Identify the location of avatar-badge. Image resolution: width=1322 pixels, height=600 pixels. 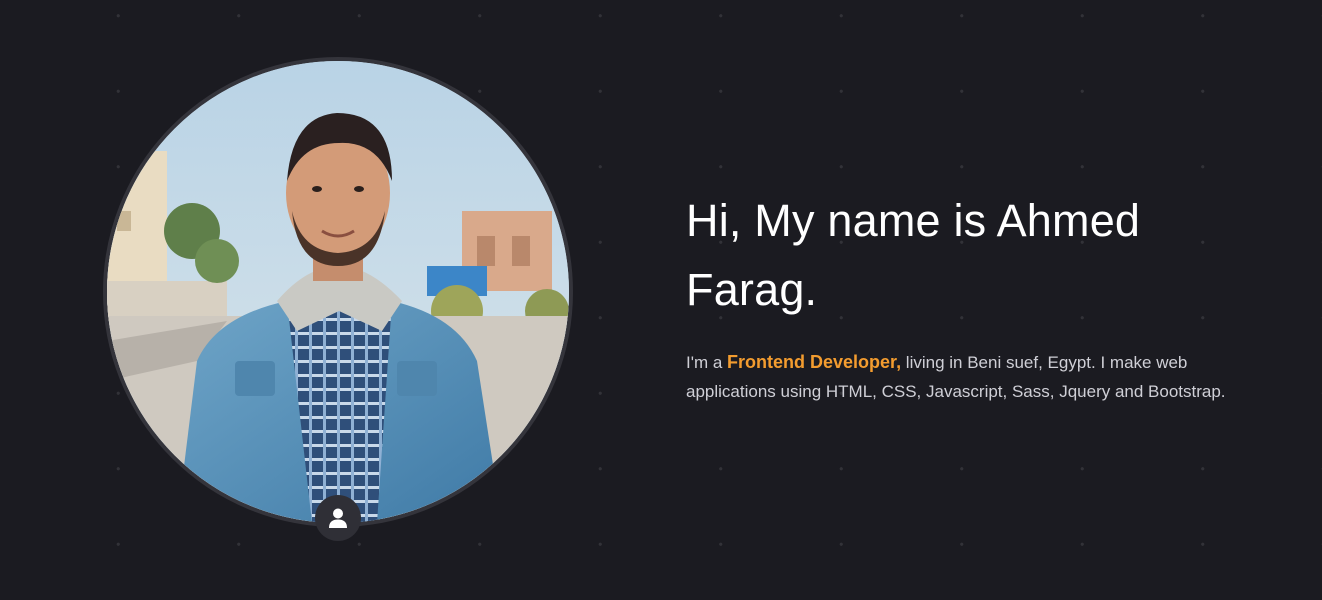
(338, 518).